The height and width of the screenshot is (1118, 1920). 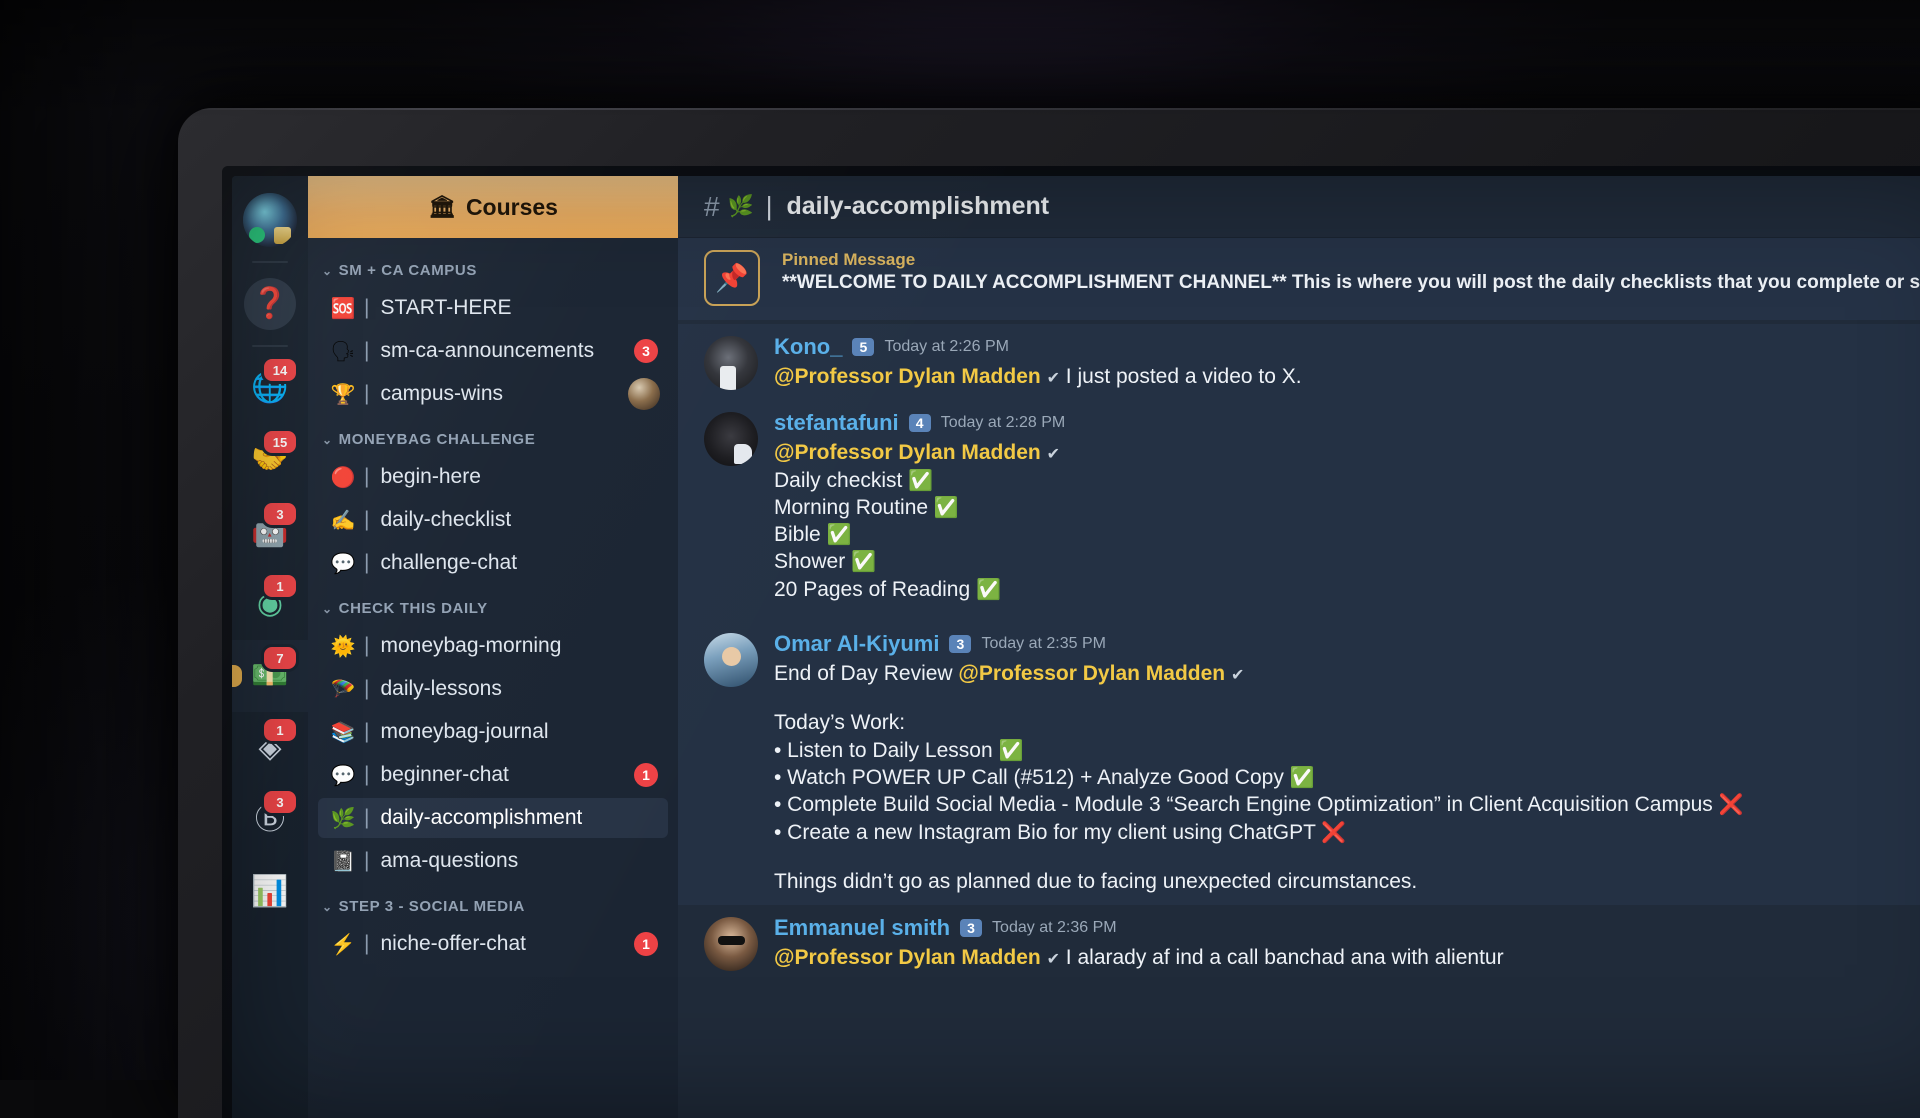 I want to click on message-timestamp: Today at 2:35 PM, so click(x=1043, y=644).